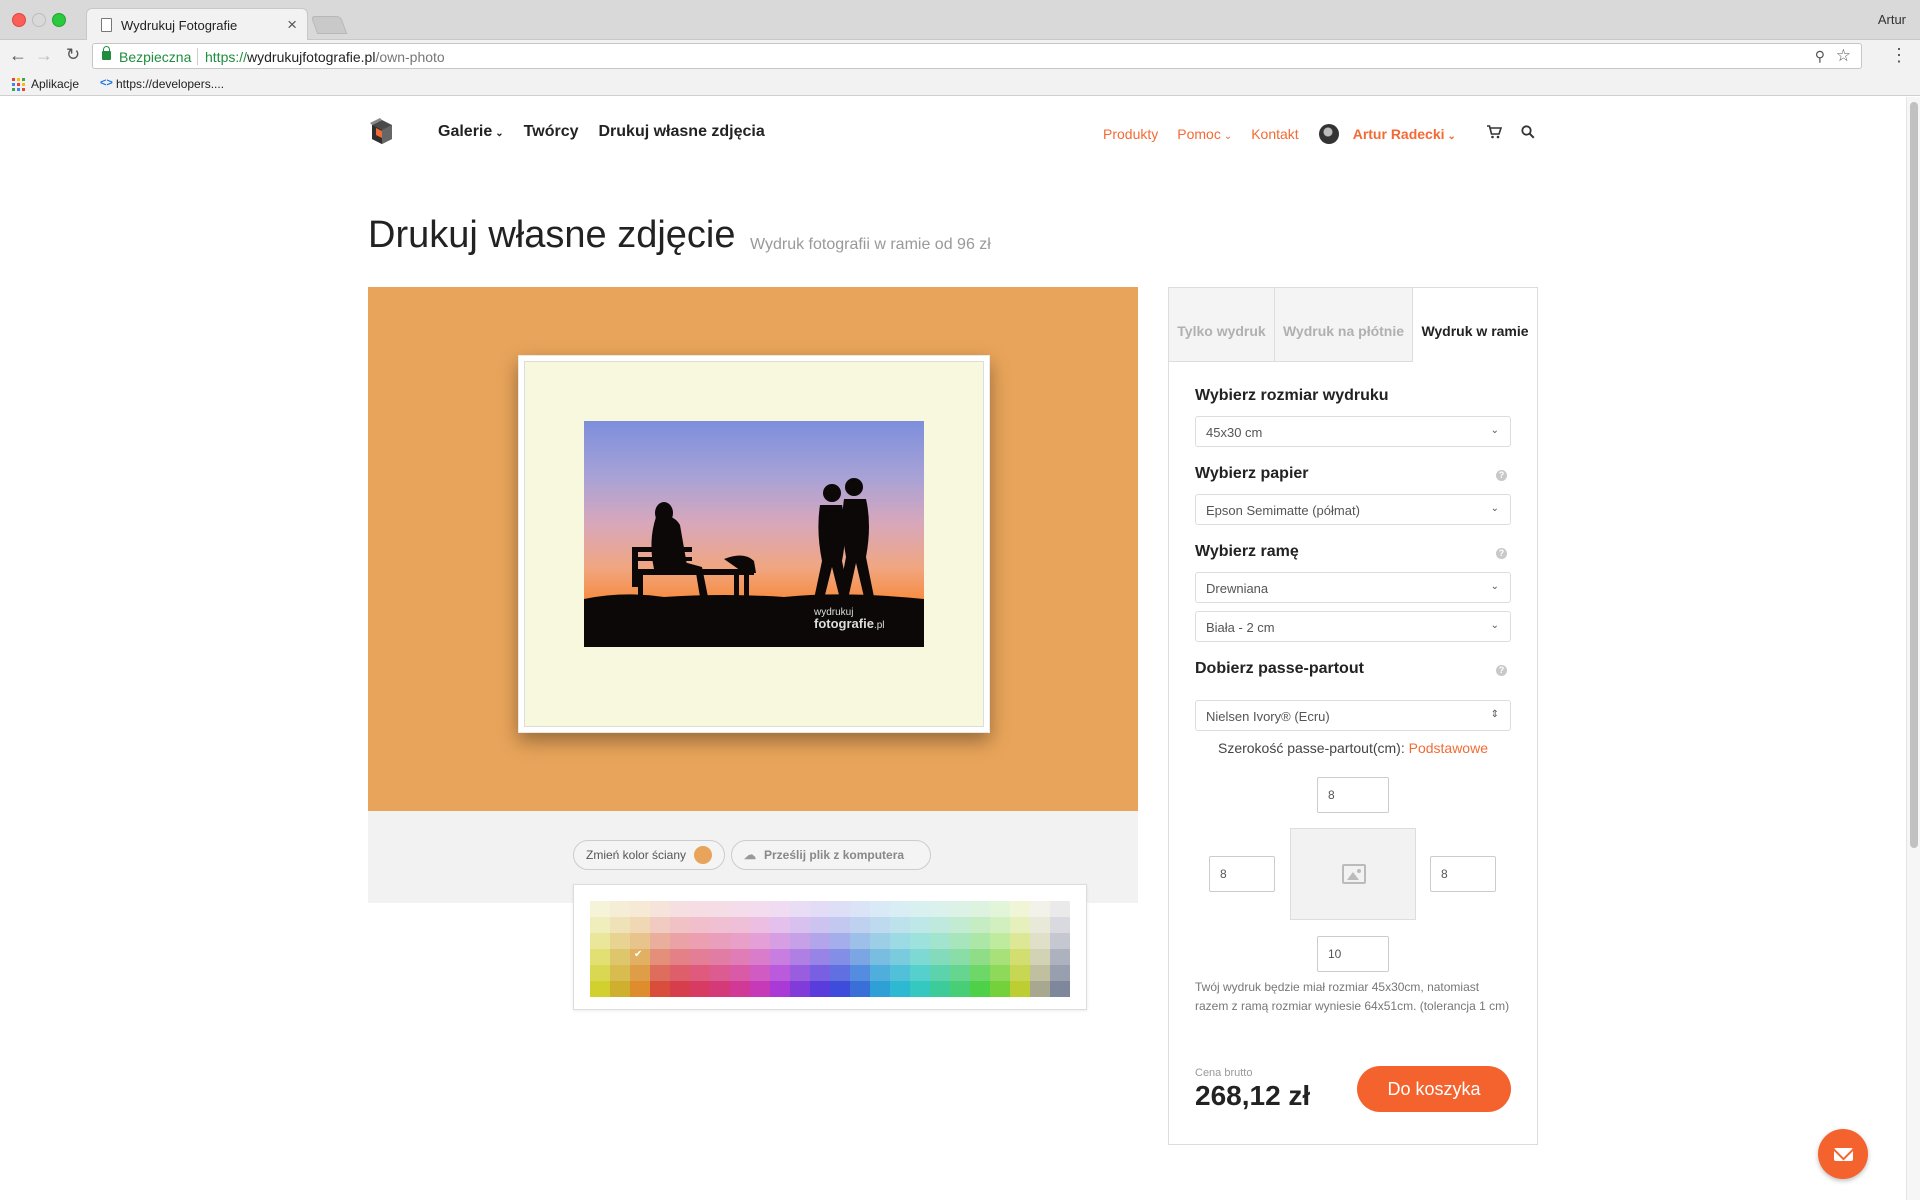 This screenshot has width=1920, height=1200. I want to click on search-icon, so click(1528, 134).